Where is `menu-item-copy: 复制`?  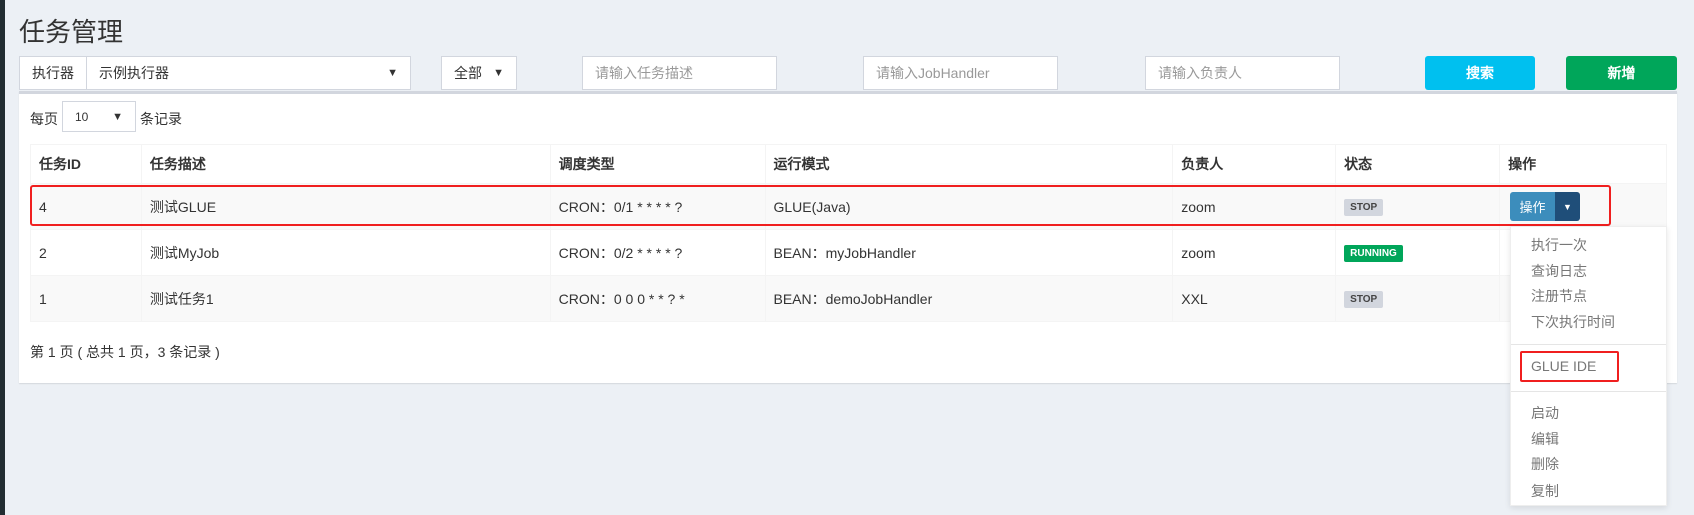 menu-item-copy: 复制 is located at coordinates (1545, 491).